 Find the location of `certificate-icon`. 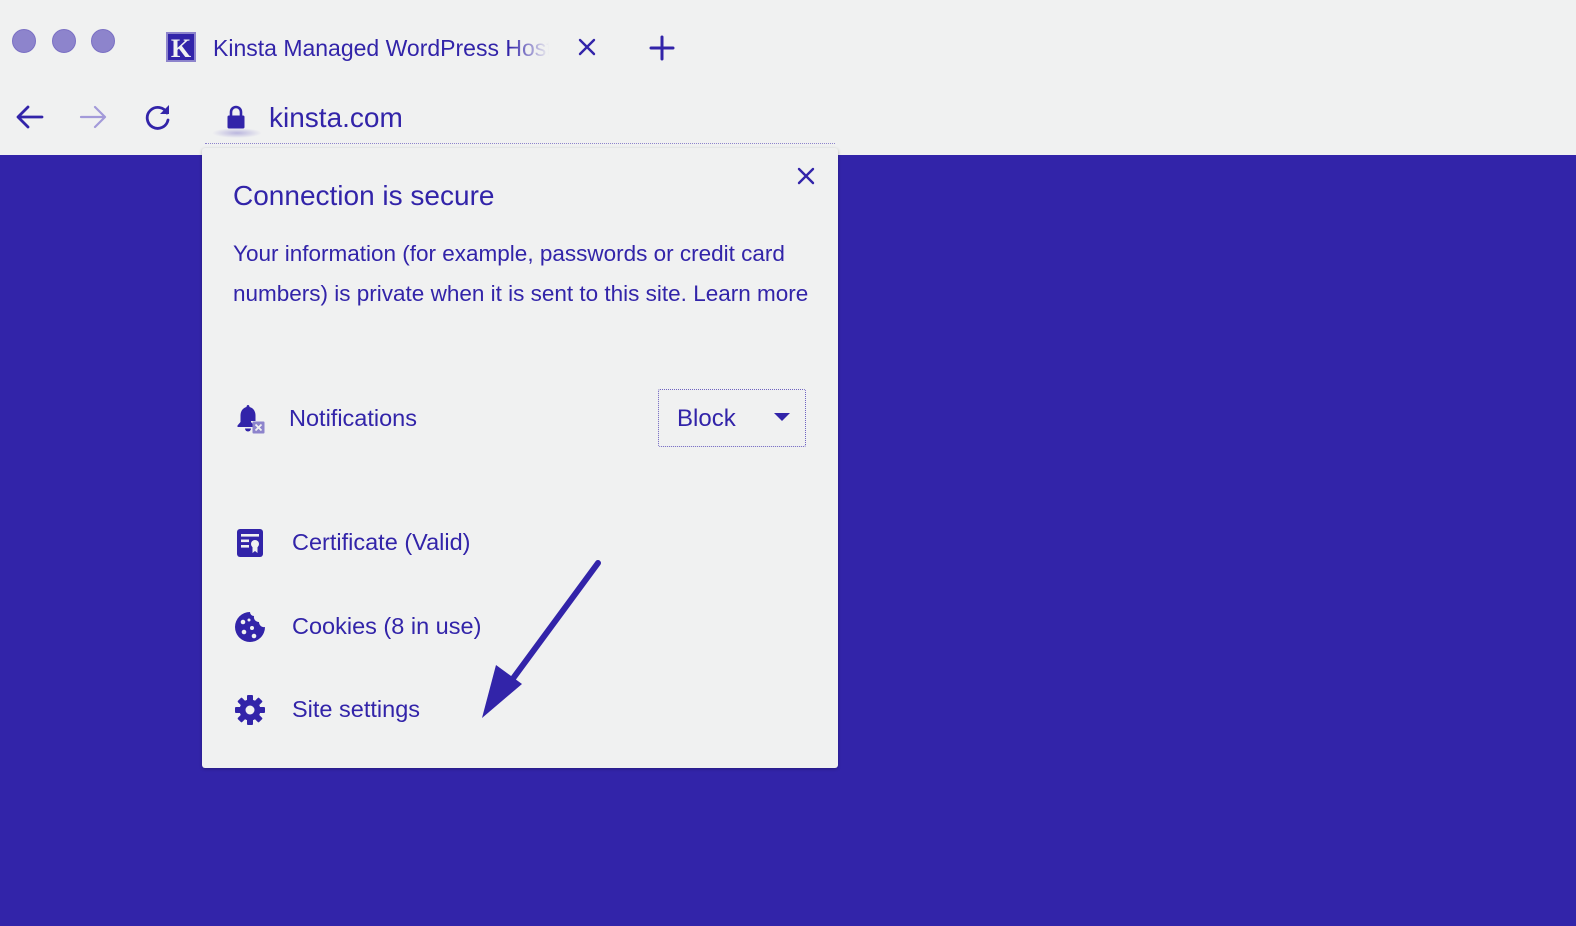

certificate-icon is located at coordinates (250, 543).